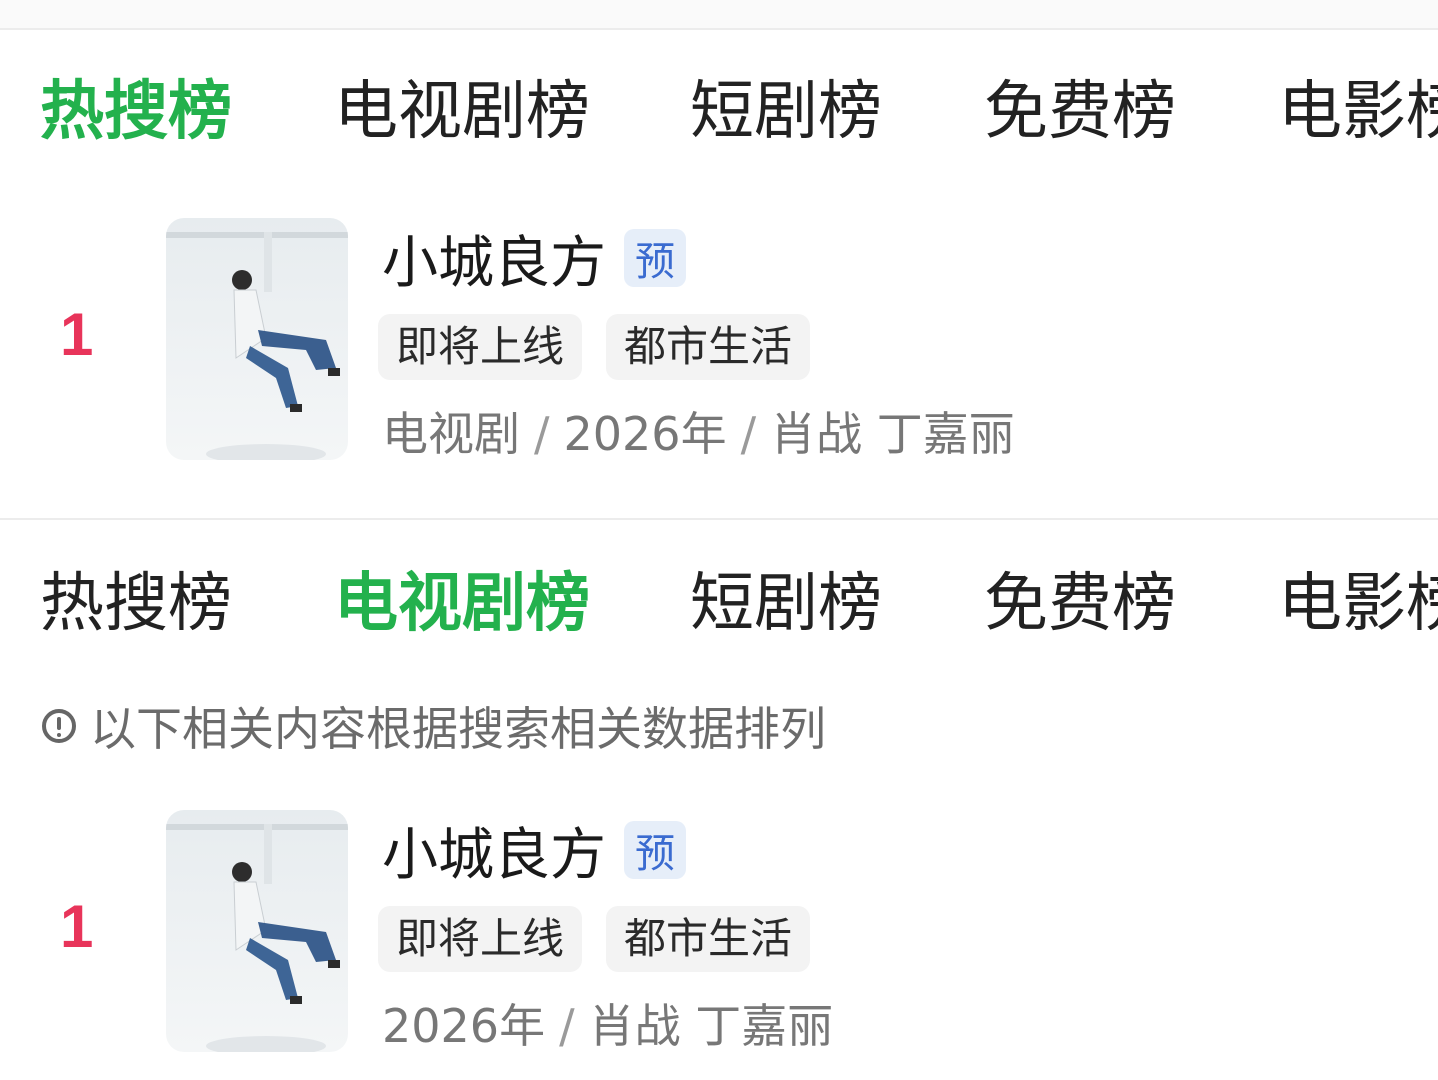  I want to click on item-meta: 2026年 / 肖战 丁嘉丽, so click(607, 1023).